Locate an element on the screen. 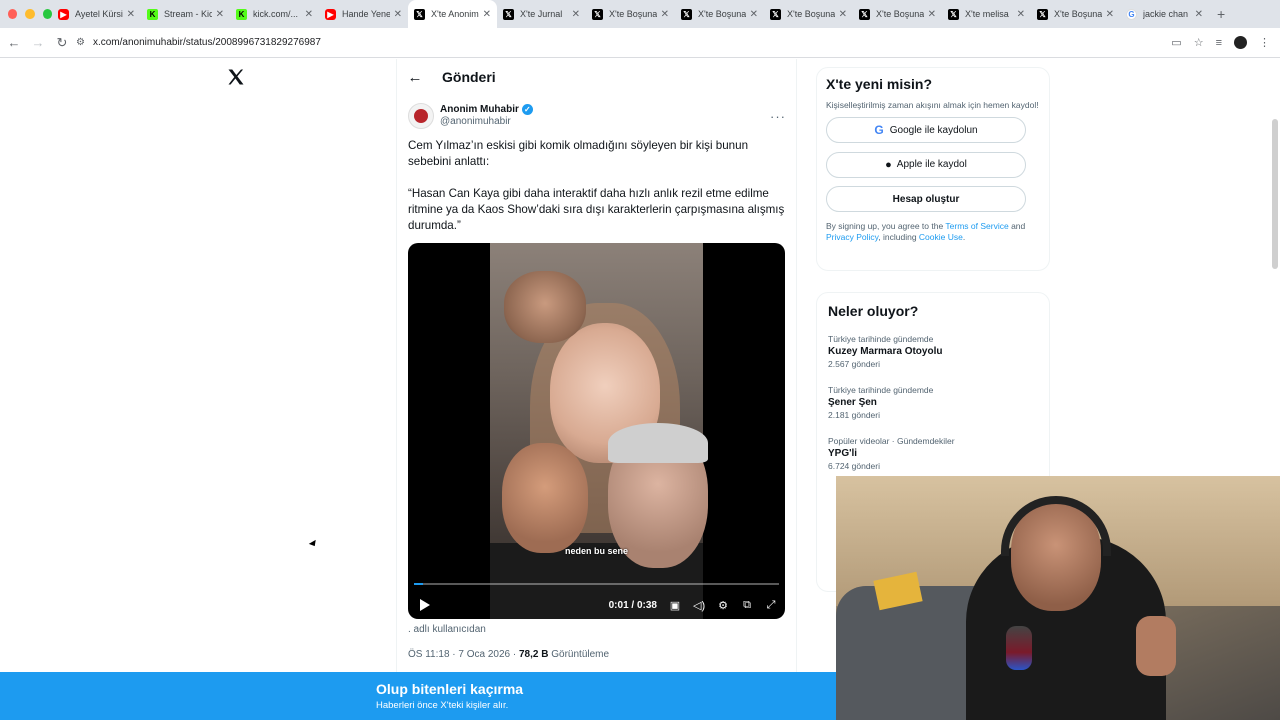  play-icon is located at coordinates (425, 605).